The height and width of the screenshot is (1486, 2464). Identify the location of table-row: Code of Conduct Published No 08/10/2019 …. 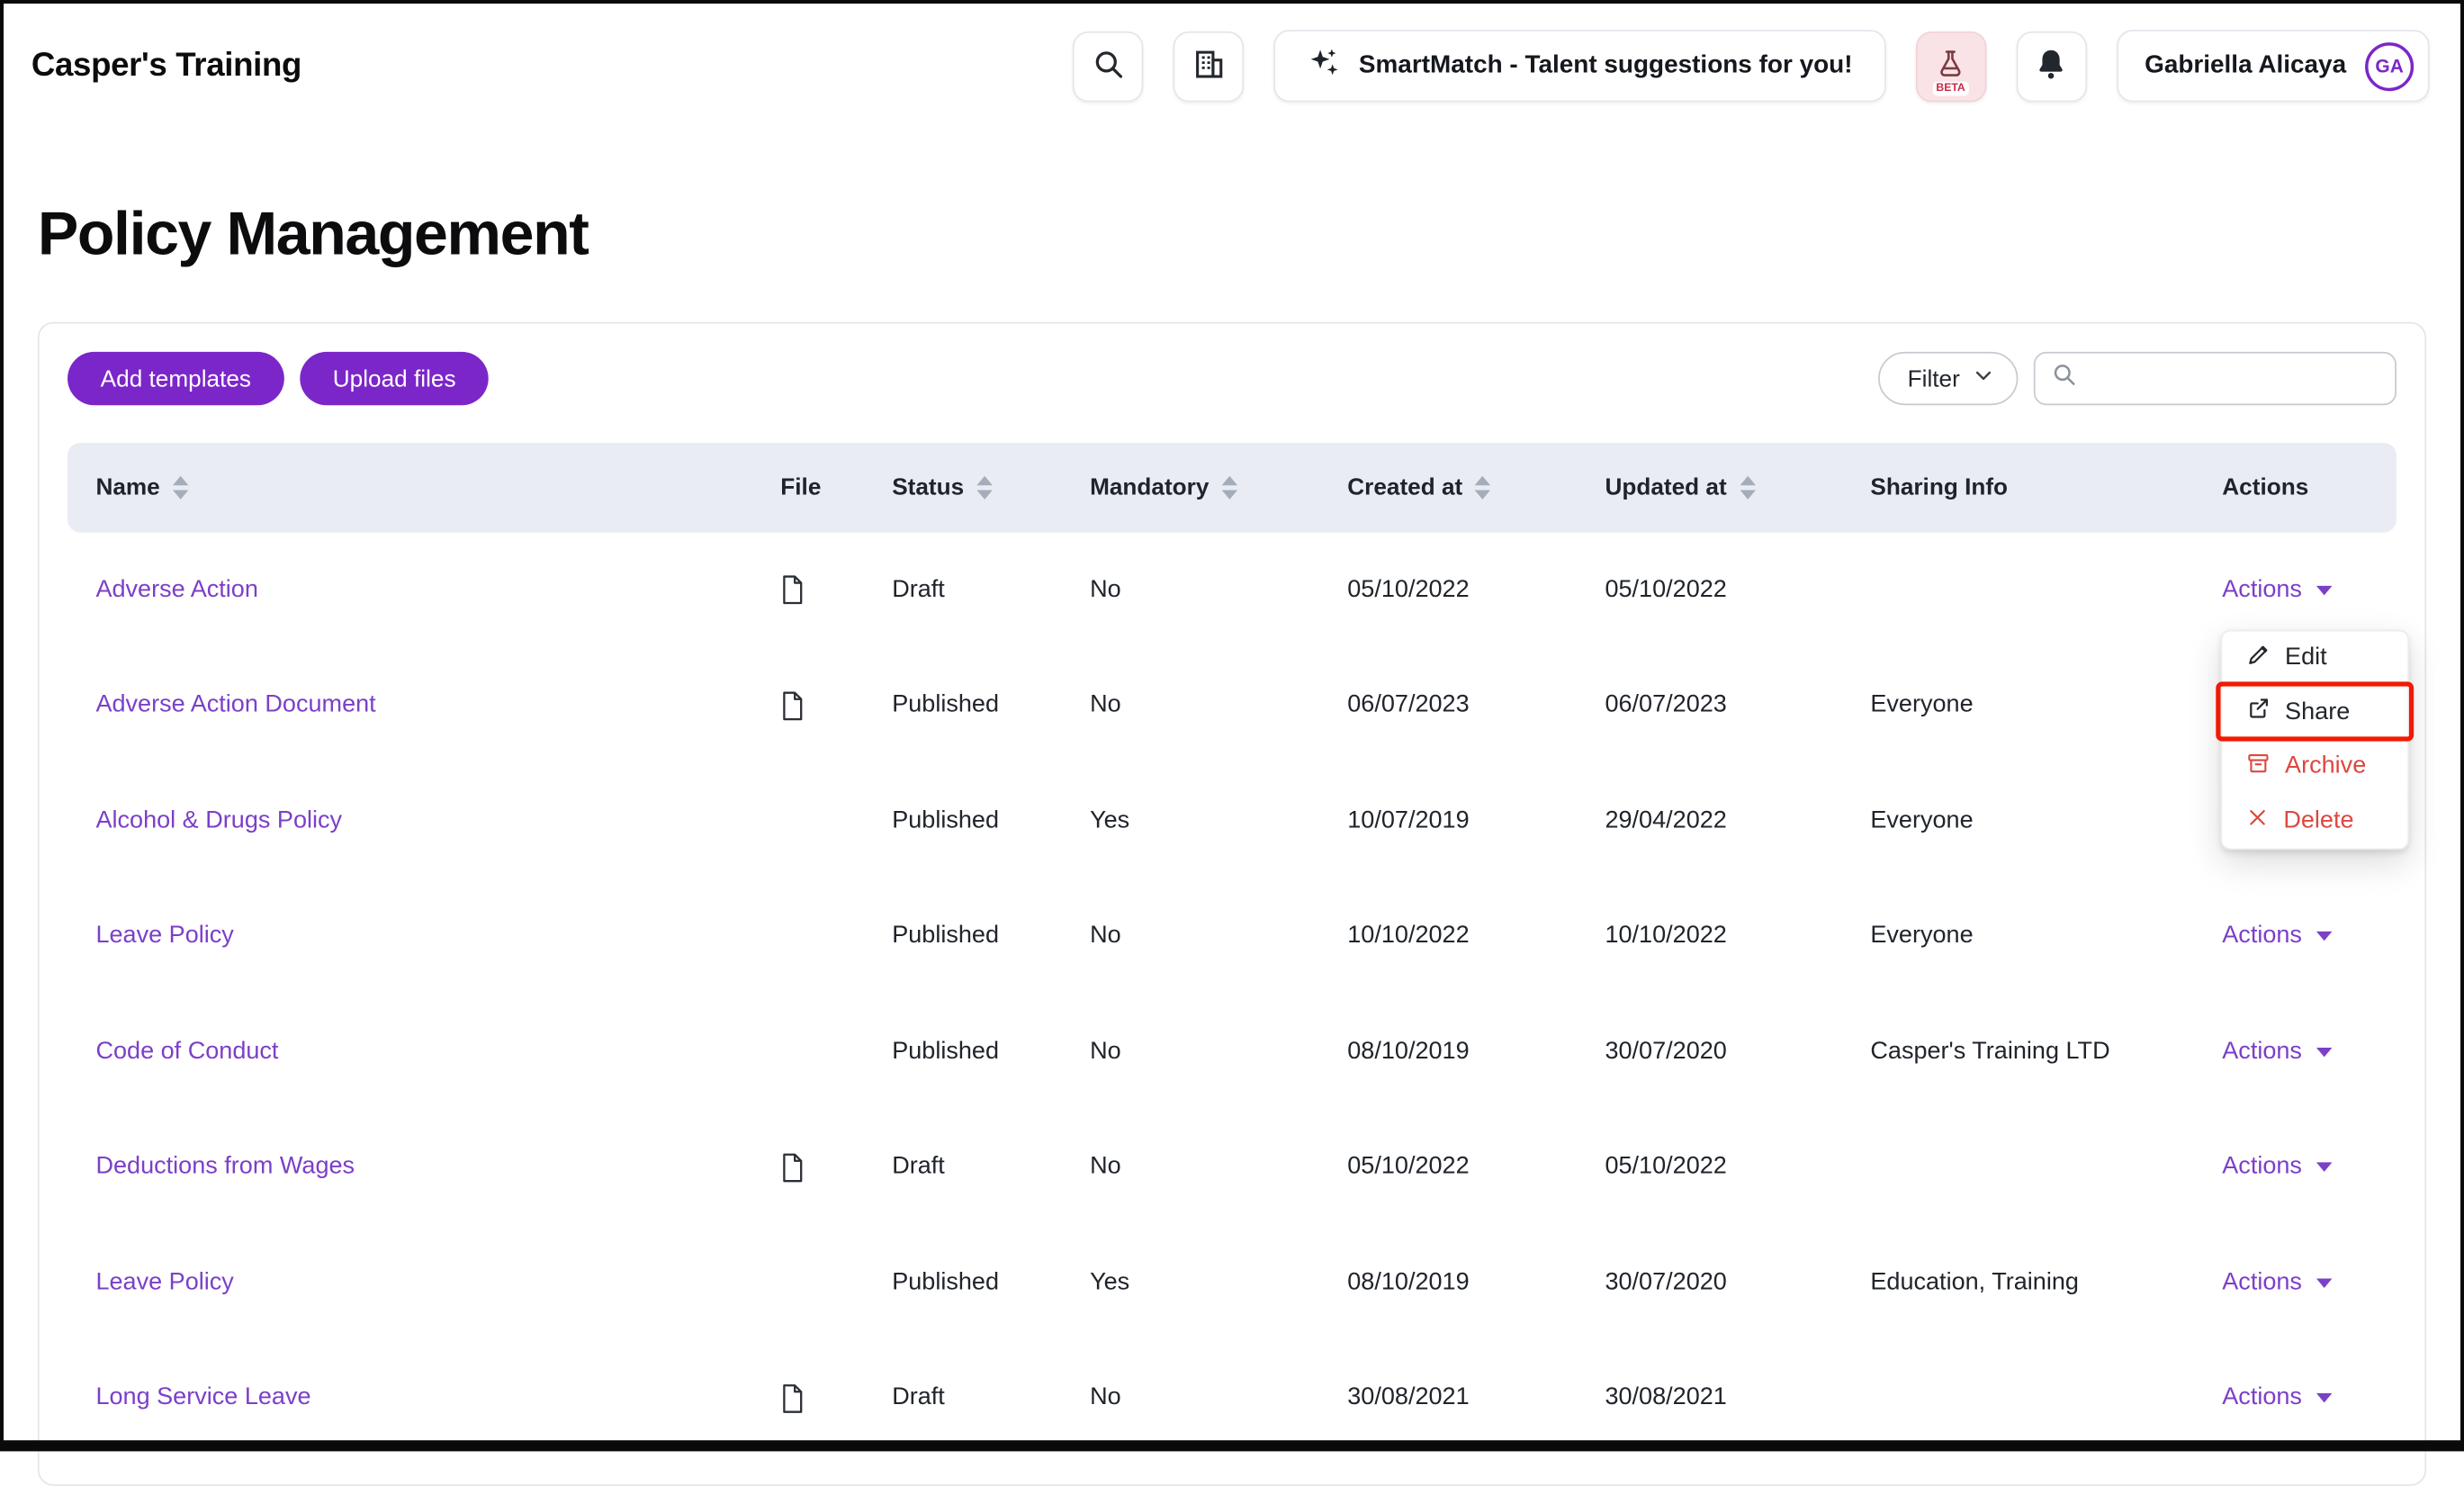
(1232, 1052).